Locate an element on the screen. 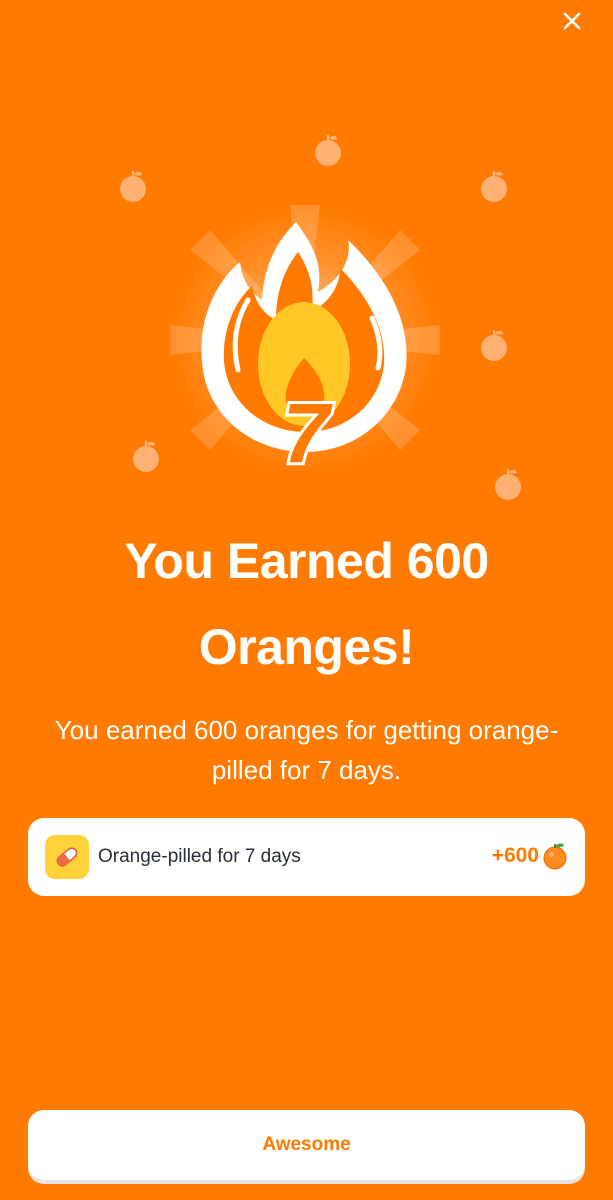  reward-label: Orange-pilled for 7 days is located at coordinates (199, 856).